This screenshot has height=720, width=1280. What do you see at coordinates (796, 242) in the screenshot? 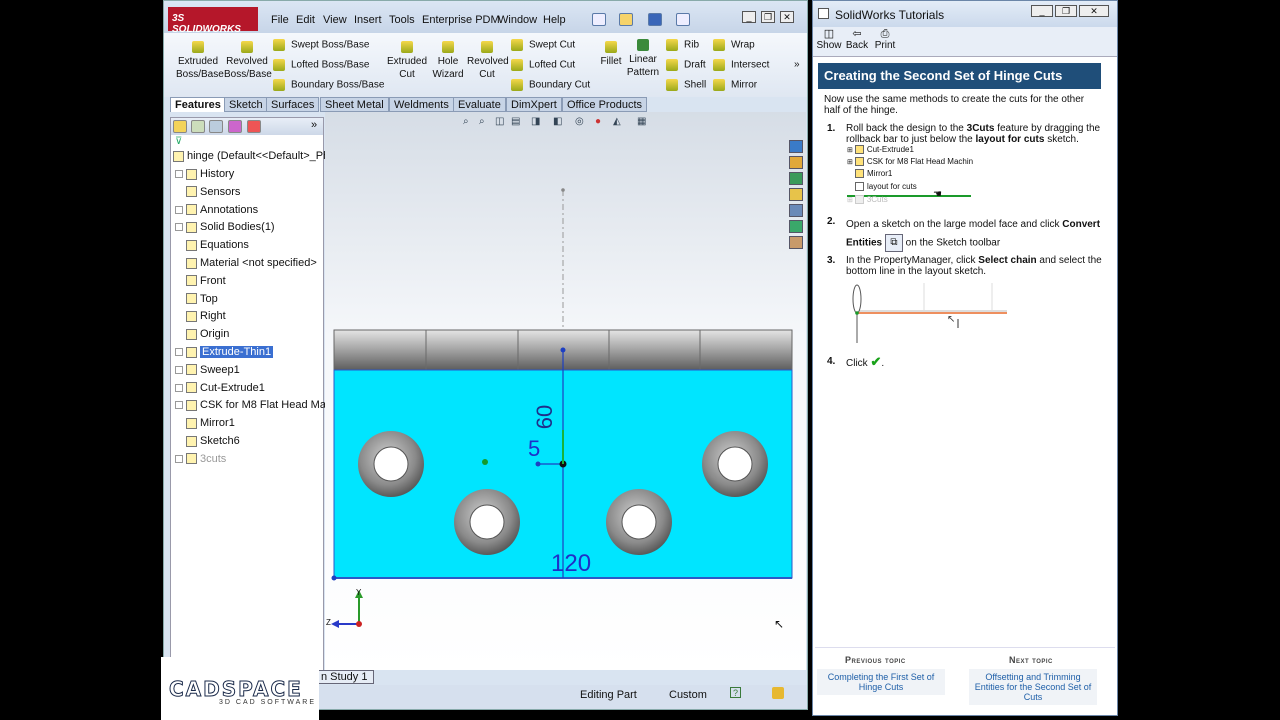
I see `custom-properties-icon` at bounding box center [796, 242].